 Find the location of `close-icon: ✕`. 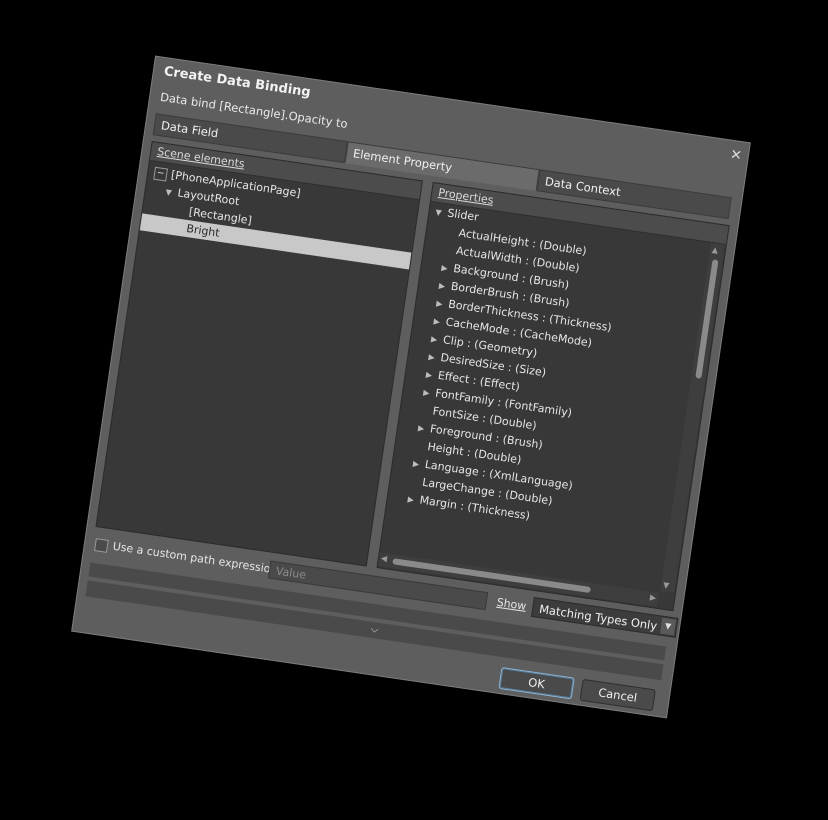

close-icon: ✕ is located at coordinates (736, 156).